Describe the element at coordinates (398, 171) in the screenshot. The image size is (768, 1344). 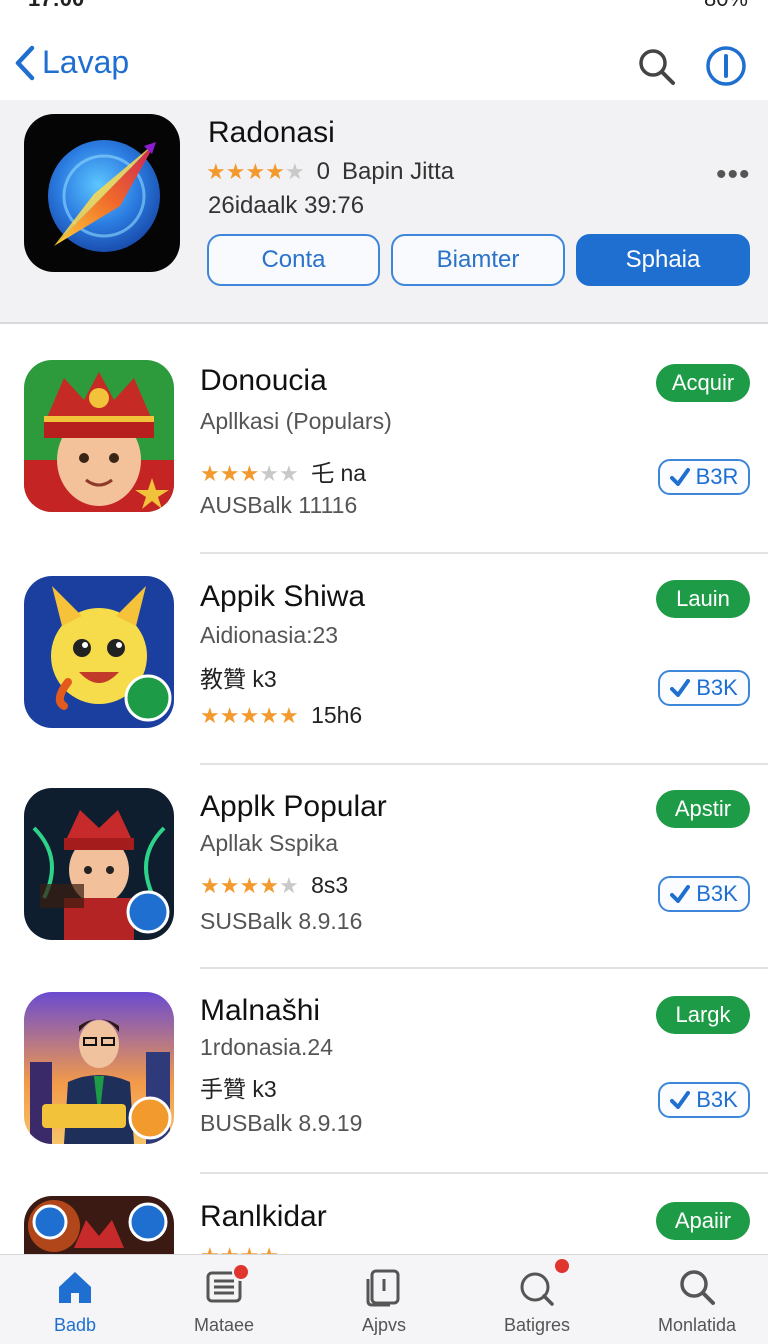
I see `developer-name: Bapin Jitta` at that location.